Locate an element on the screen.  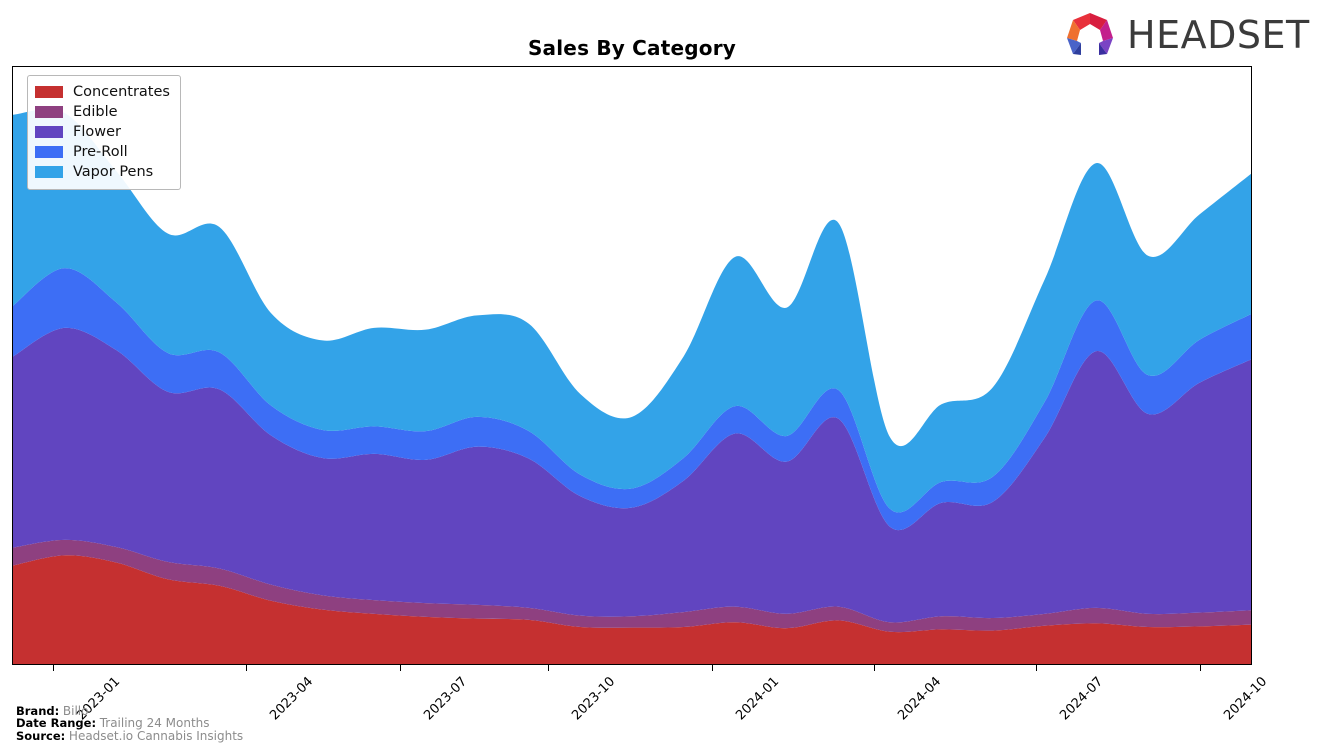
footer-source-value: Headset.io Cannabis Insights is located at coordinates (156, 735).